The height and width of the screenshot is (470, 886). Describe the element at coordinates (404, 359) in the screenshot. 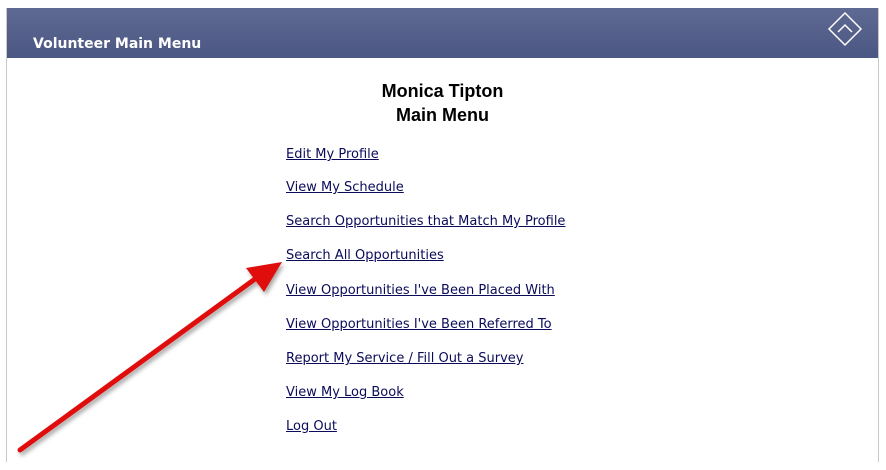

I see `report-service-survey-link: Report My Service / Fill Out a Survey` at that location.